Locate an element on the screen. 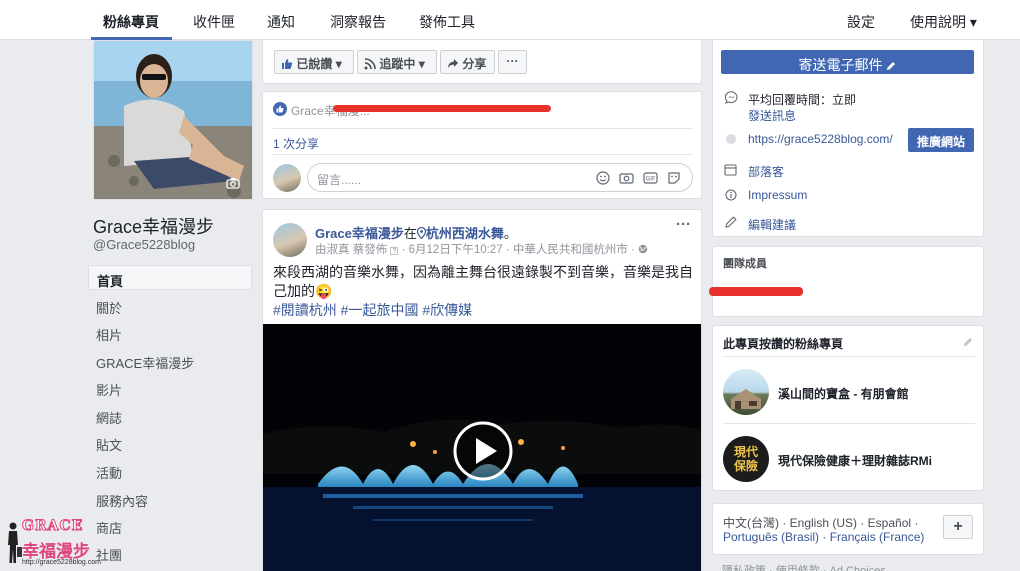  sidebar-item-posts: 貼文 is located at coordinates (170, 442).